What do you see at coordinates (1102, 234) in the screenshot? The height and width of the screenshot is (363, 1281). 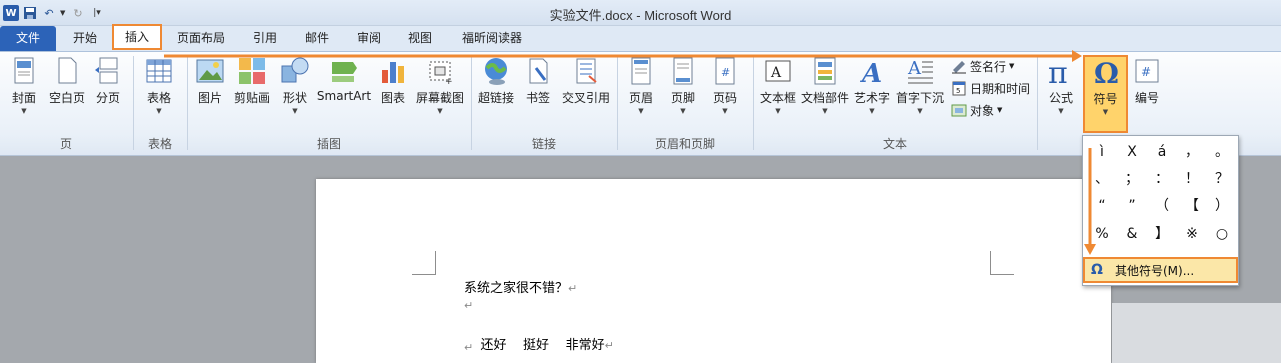 I see `symbol-cell: %` at bounding box center [1102, 234].